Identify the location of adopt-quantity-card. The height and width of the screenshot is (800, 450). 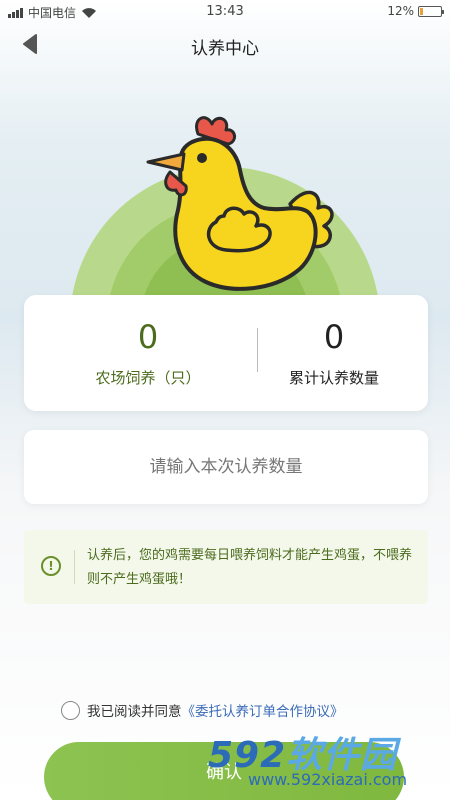
(226, 467).